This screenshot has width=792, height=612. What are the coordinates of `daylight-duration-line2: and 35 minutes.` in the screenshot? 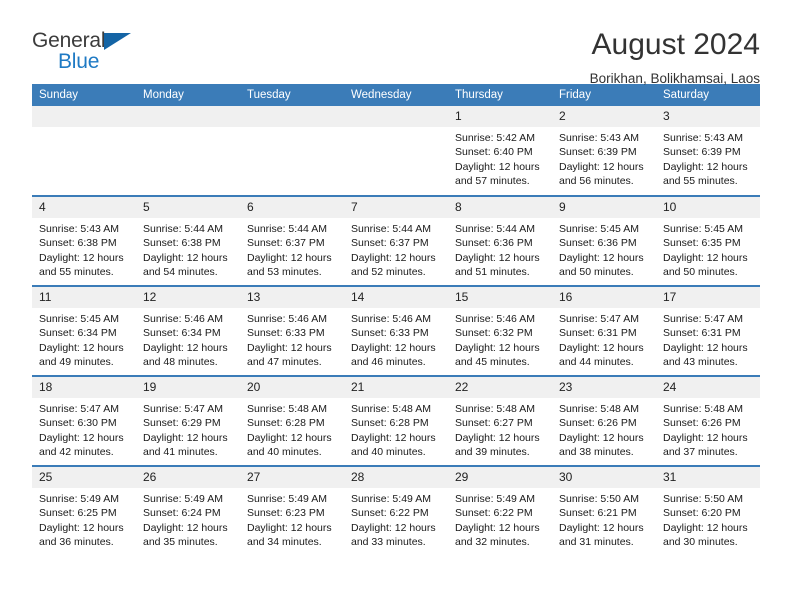 It's located at (180, 542).